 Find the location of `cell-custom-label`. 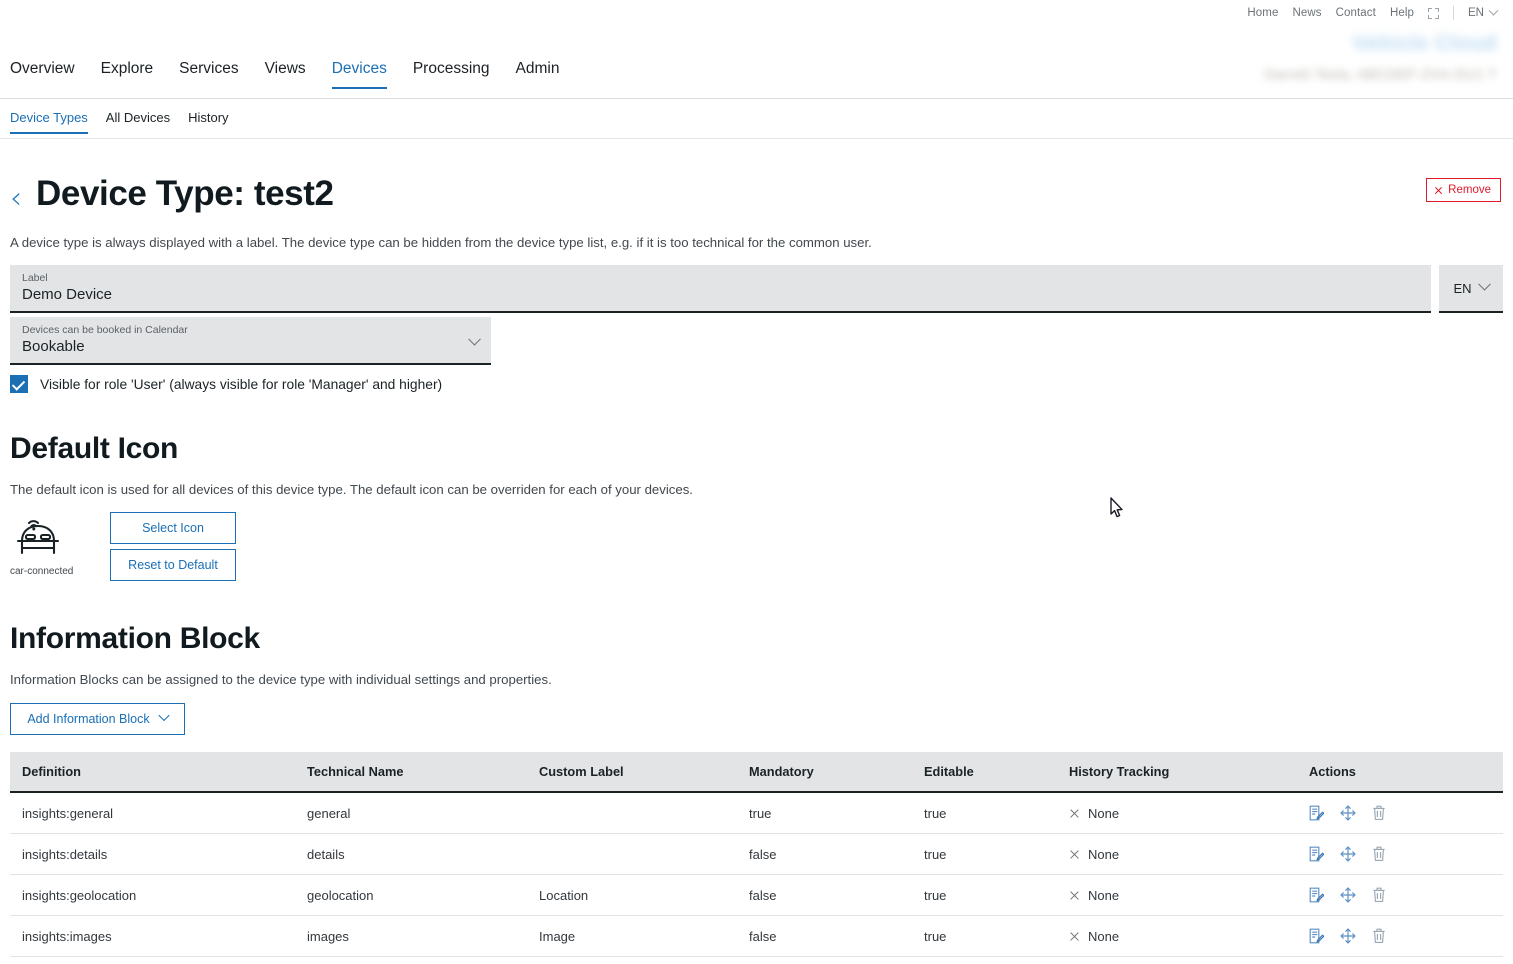

cell-custom-label is located at coordinates (632, 813).